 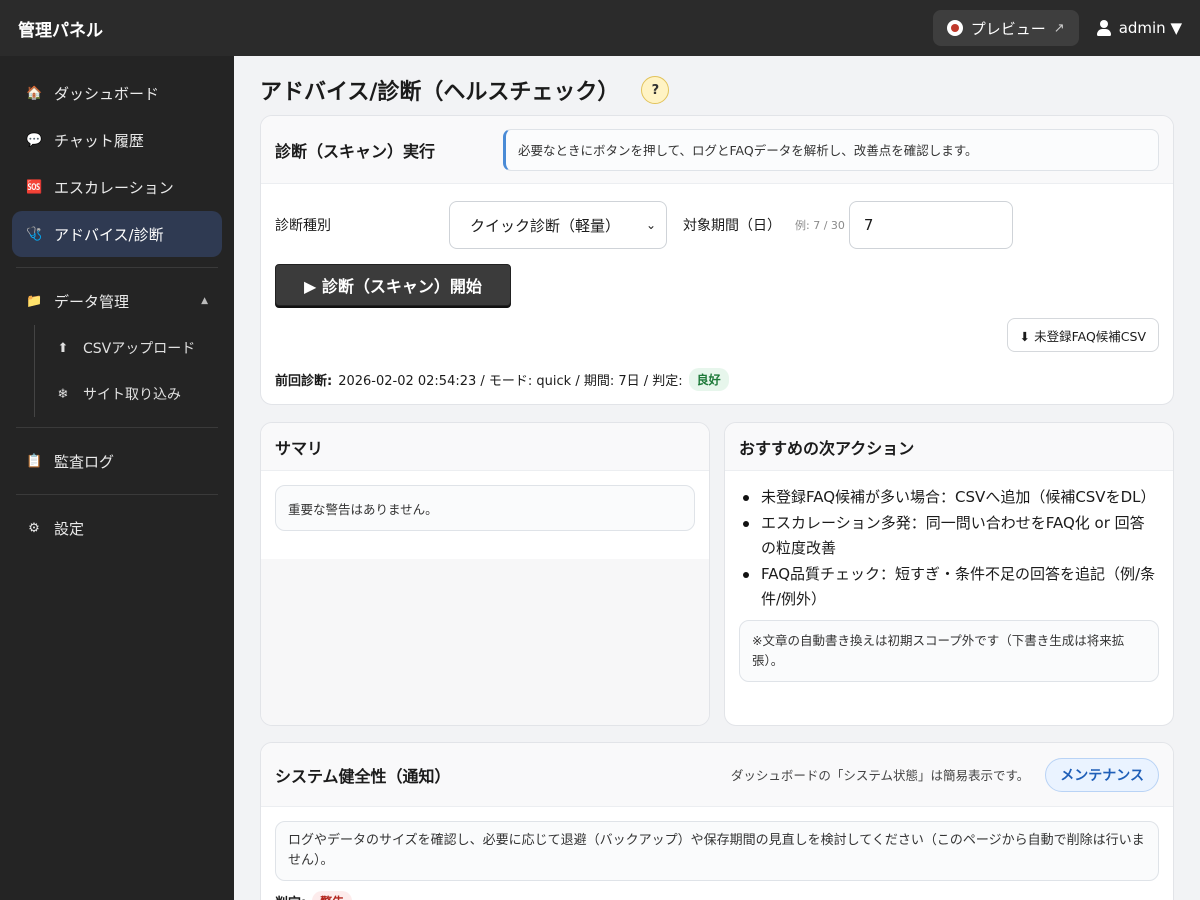 I want to click on upload-icon: ⬆, so click(x=63, y=348).